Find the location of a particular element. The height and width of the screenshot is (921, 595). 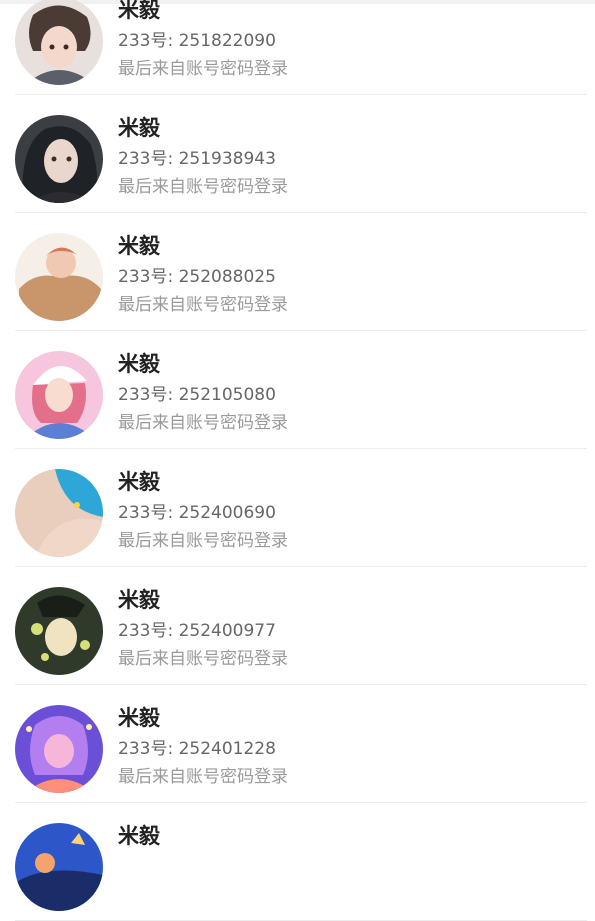

avatar-brown-sweater-icon is located at coordinates (59, 277).